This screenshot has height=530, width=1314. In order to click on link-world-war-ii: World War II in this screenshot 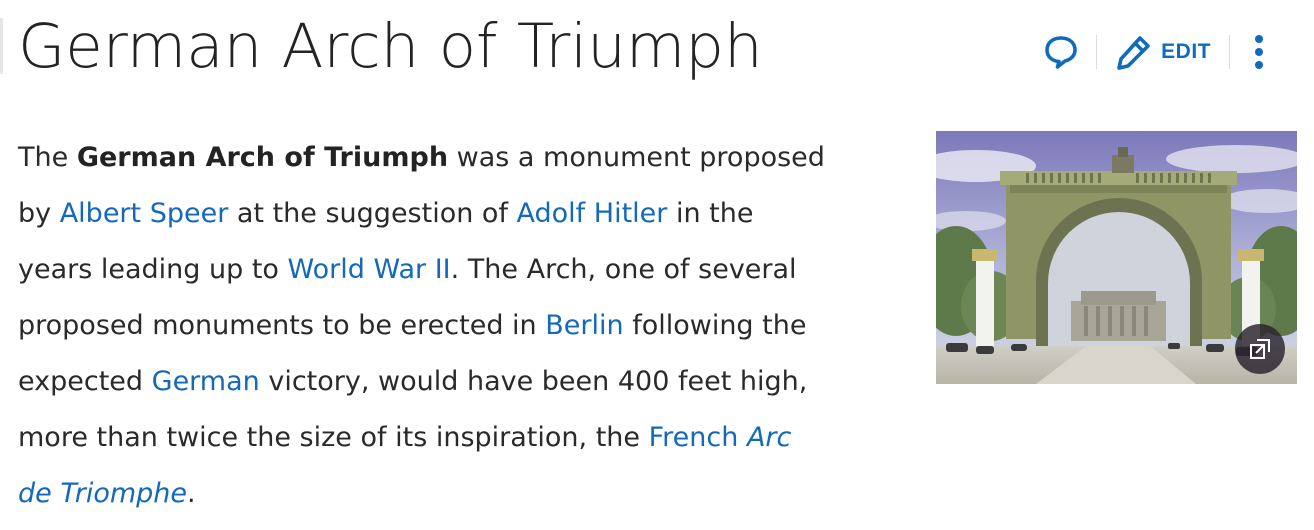, I will do `click(369, 269)`.